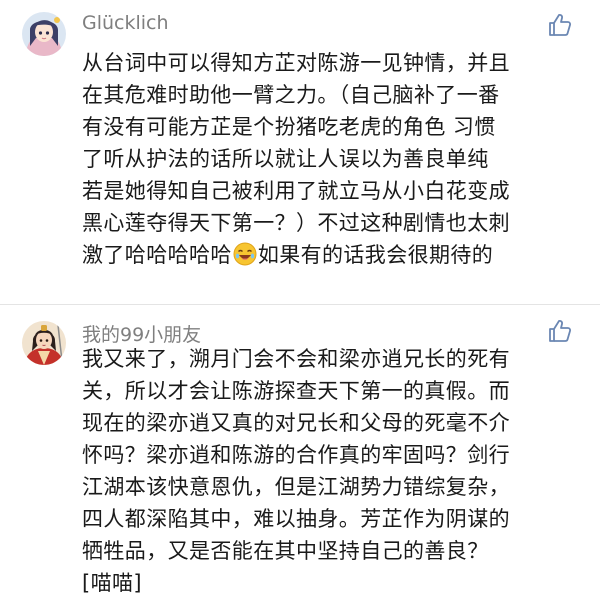  I want to click on username: Glücklich, so click(125, 23).